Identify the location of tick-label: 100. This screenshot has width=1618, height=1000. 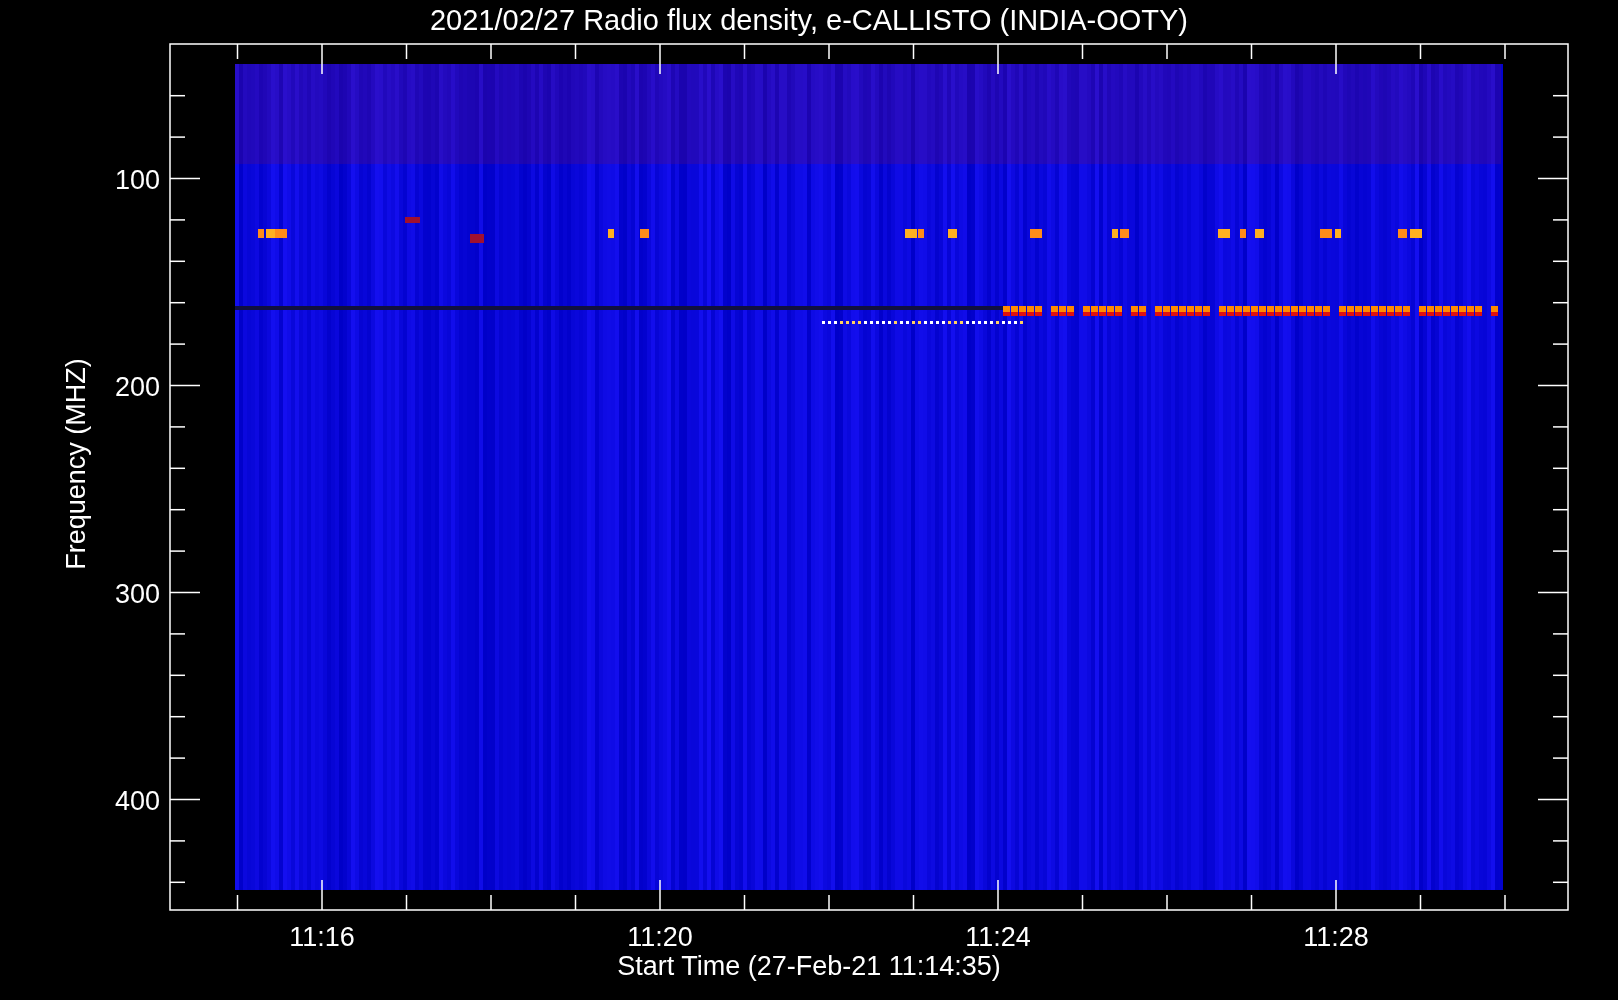
(137, 179).